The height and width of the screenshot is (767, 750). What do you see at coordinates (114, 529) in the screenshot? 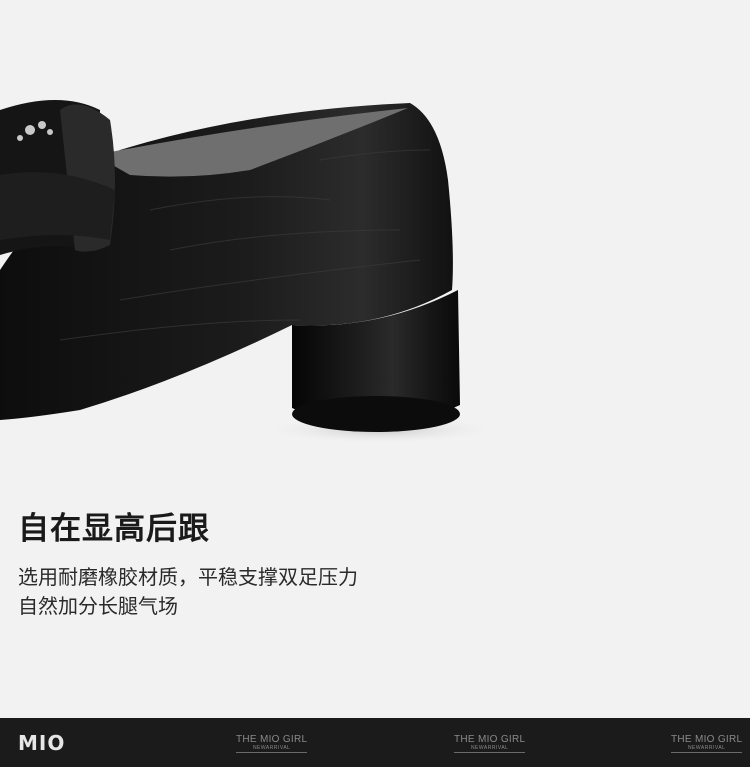
I see `feature-headline: 自在显高后跟` at bounding box center [114, 529].